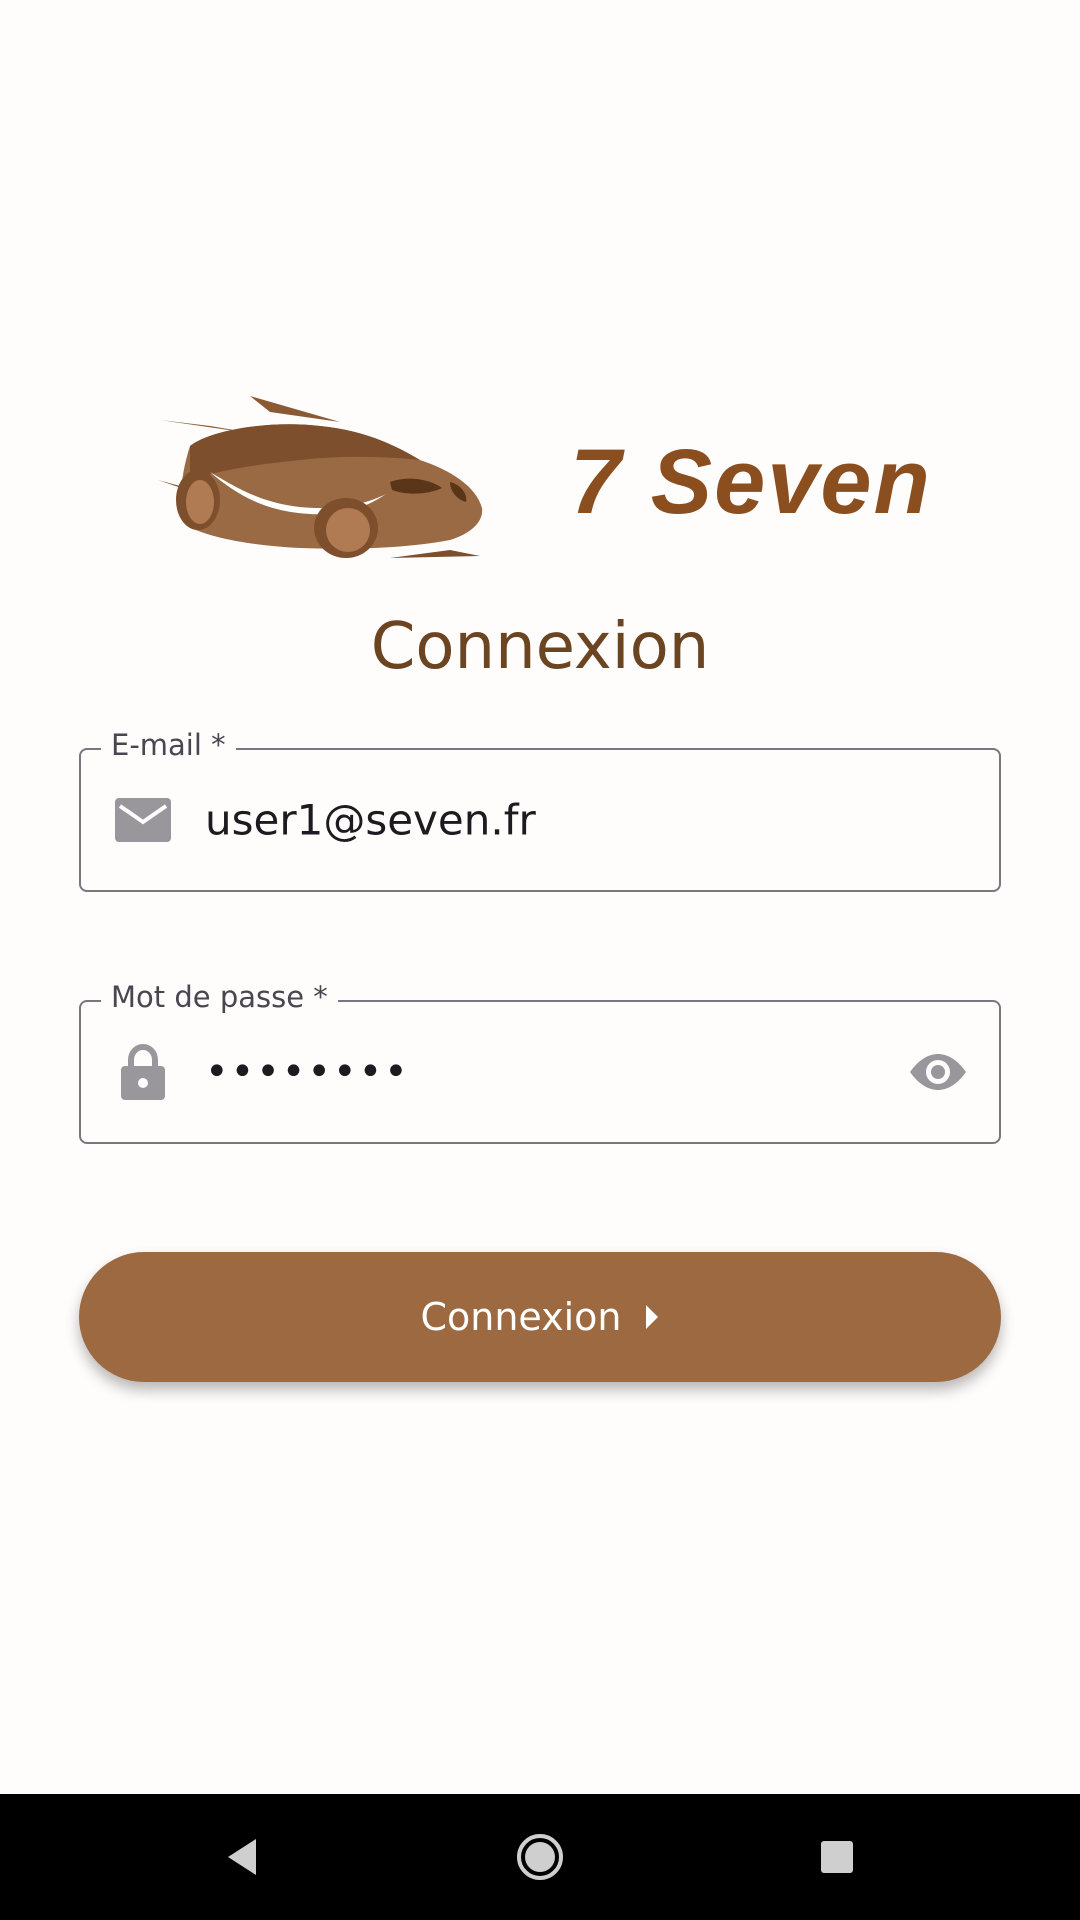 The image size is (1080, 1920). What do you see at coordinates (540, 480) in the screenshot?
I see `app-logo: 7 Seven` at bounding box center [540, 480].